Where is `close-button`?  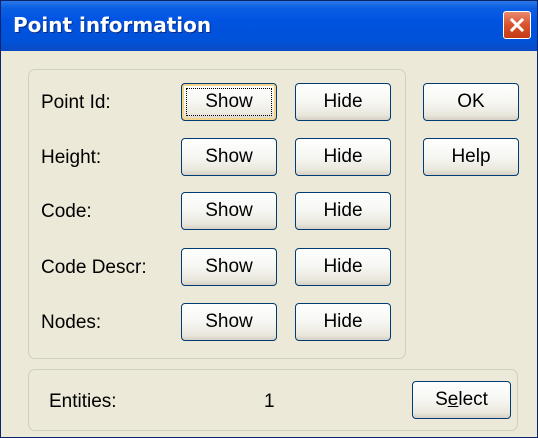 close-button is located at coordinates (517, 25).